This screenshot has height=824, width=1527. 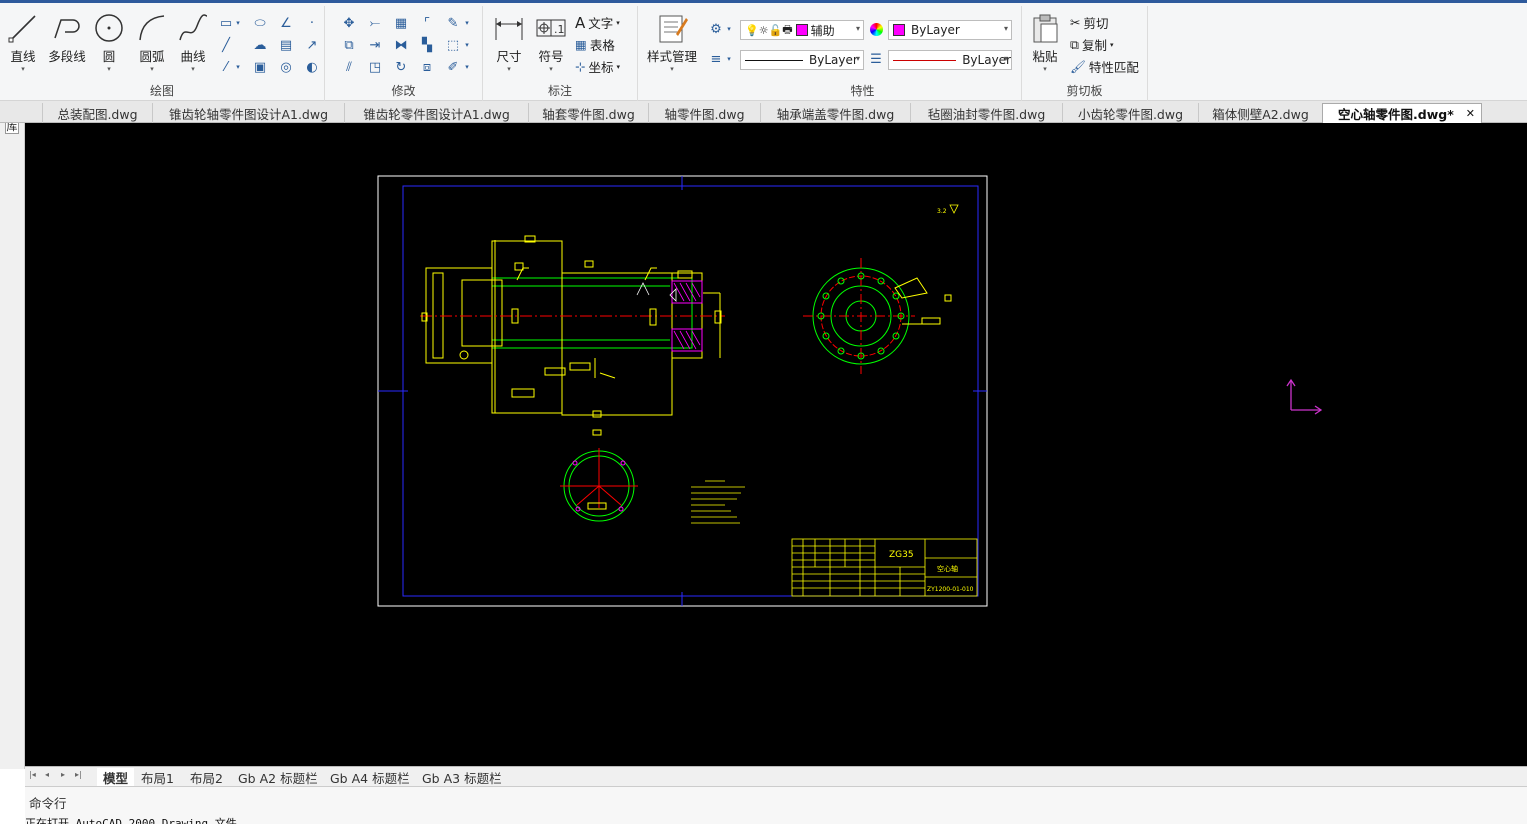 I want to click on scissors-icon: ✂, so click(x=1075, y=22).